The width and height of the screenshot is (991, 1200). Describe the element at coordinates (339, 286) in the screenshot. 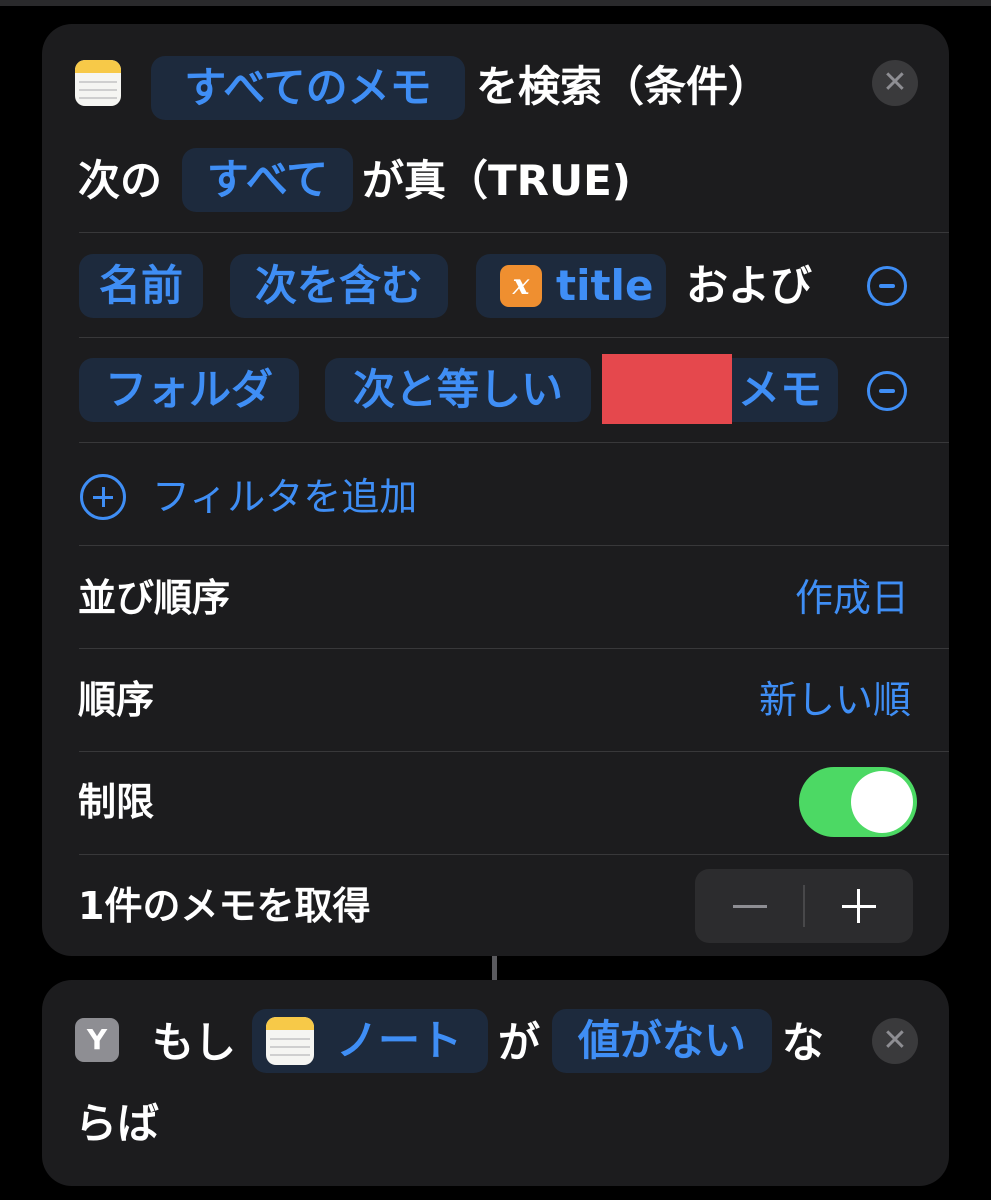

I see `filter1-operator-pill: 次を含む` at that location.